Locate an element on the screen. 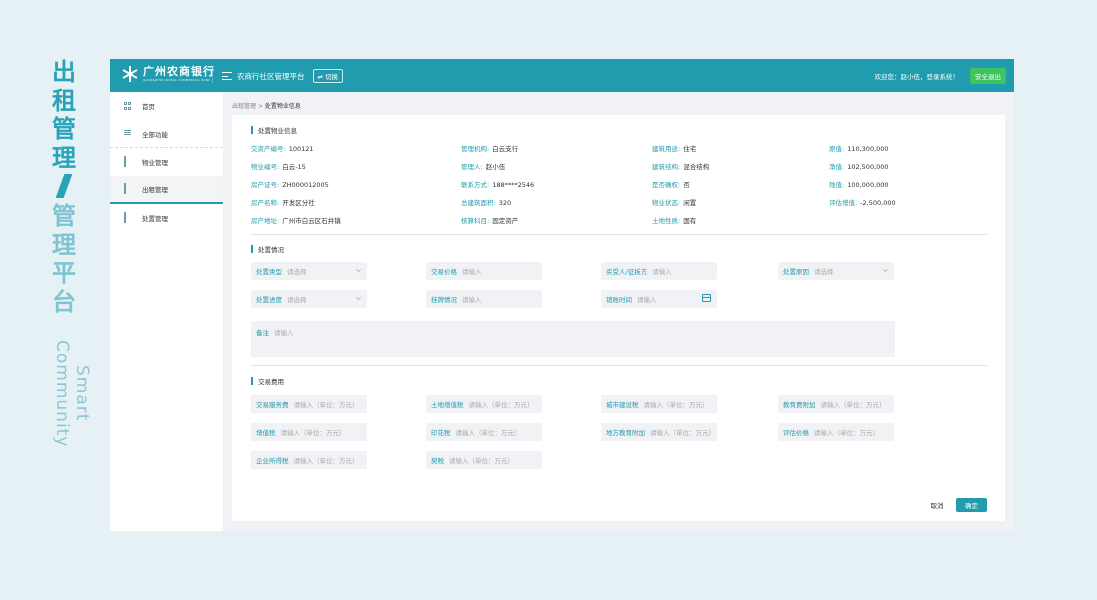 This screenshot has width=1097, height=600. listing-input: 挂牌情况 请输入 is located at coordinates (484, 299).